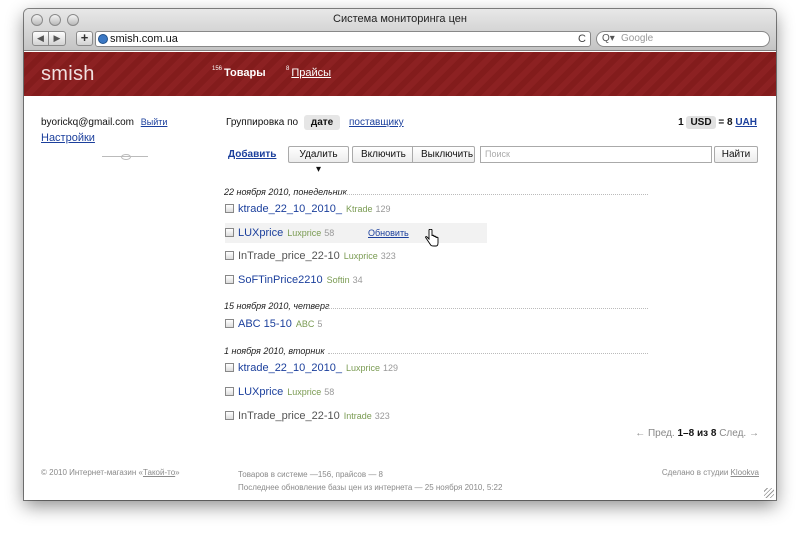 Image resolution: width=800 pixels, height=535 pixels. Describe the element at coordinates (329, 233) in the screenshot. I see `item-count: 58` at that location.